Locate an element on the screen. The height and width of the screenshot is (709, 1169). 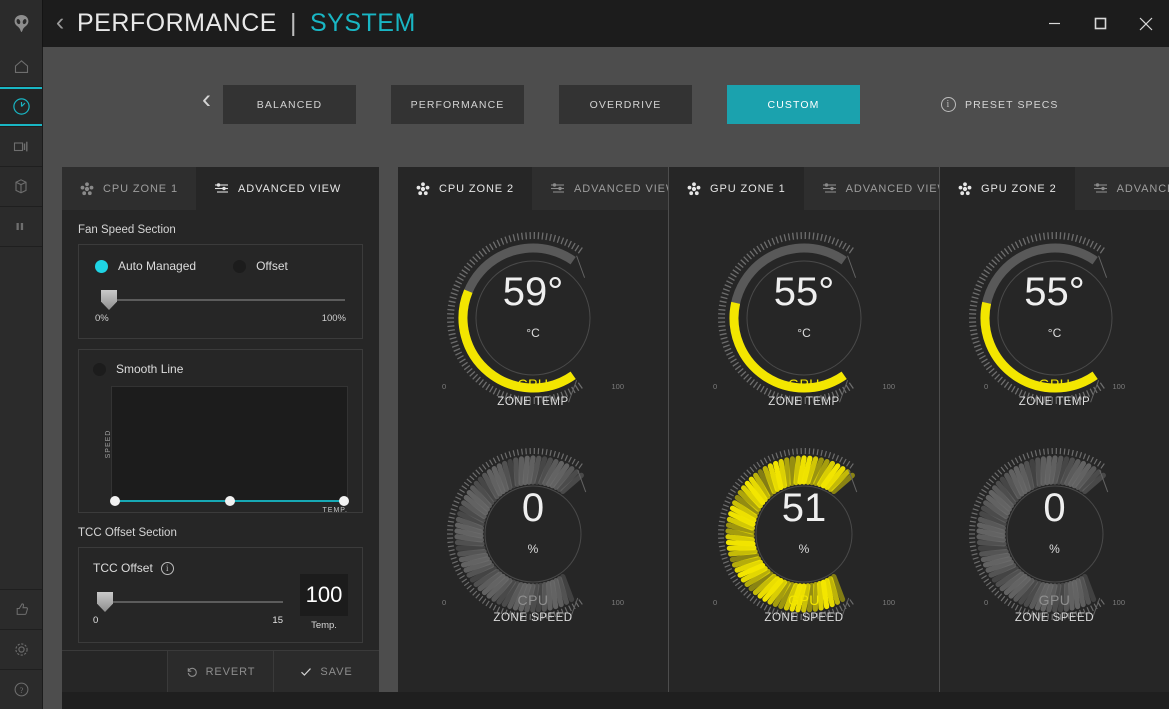
tab-gpu-zone-2: GPU ZONE 2 is located at coordinates (1007, 188).